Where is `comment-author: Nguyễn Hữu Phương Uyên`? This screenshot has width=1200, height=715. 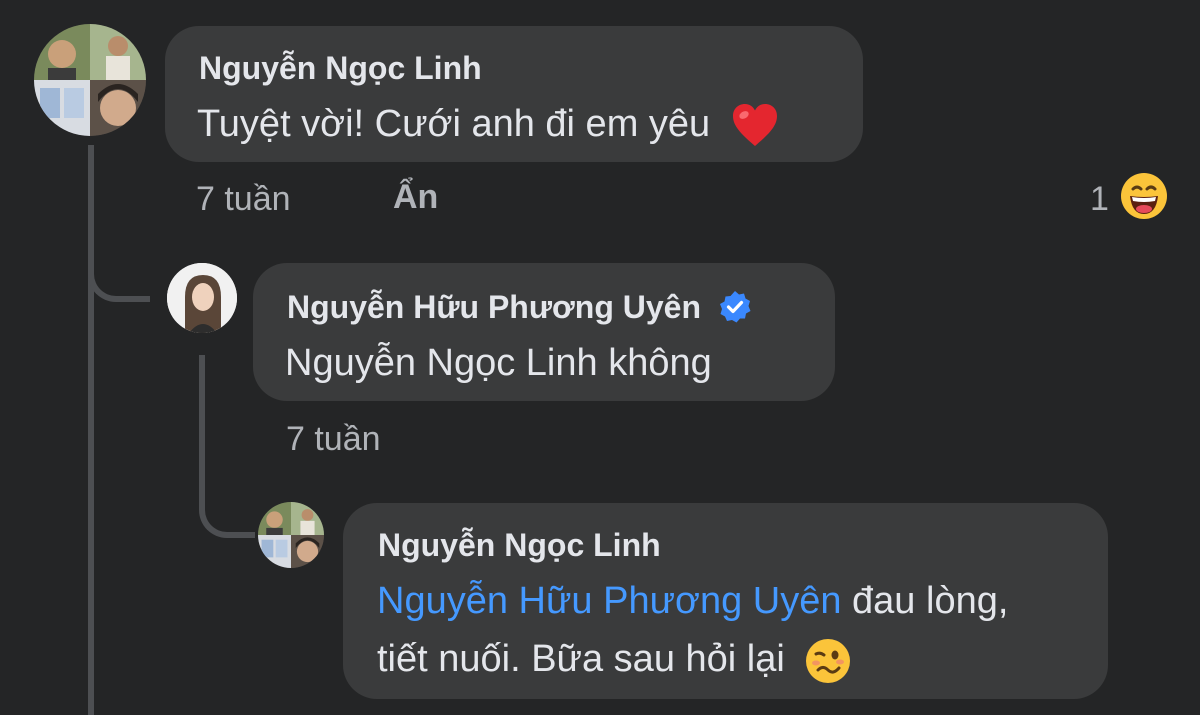
comment-author: Nguyễn Hữu Phương Uyên is located at coordinates (519, 308).